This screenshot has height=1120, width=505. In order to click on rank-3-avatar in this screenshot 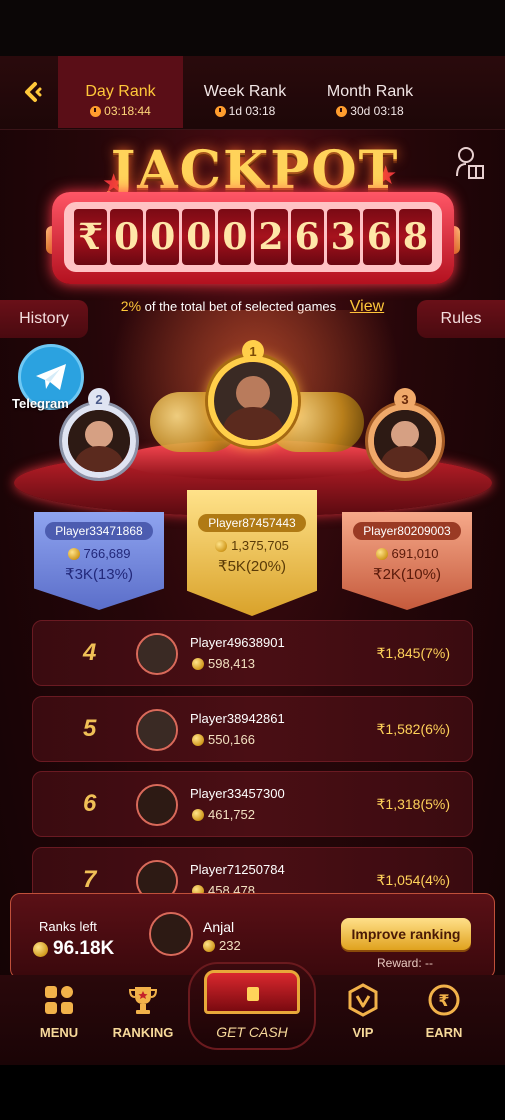, I will do `click(405, 441)`.